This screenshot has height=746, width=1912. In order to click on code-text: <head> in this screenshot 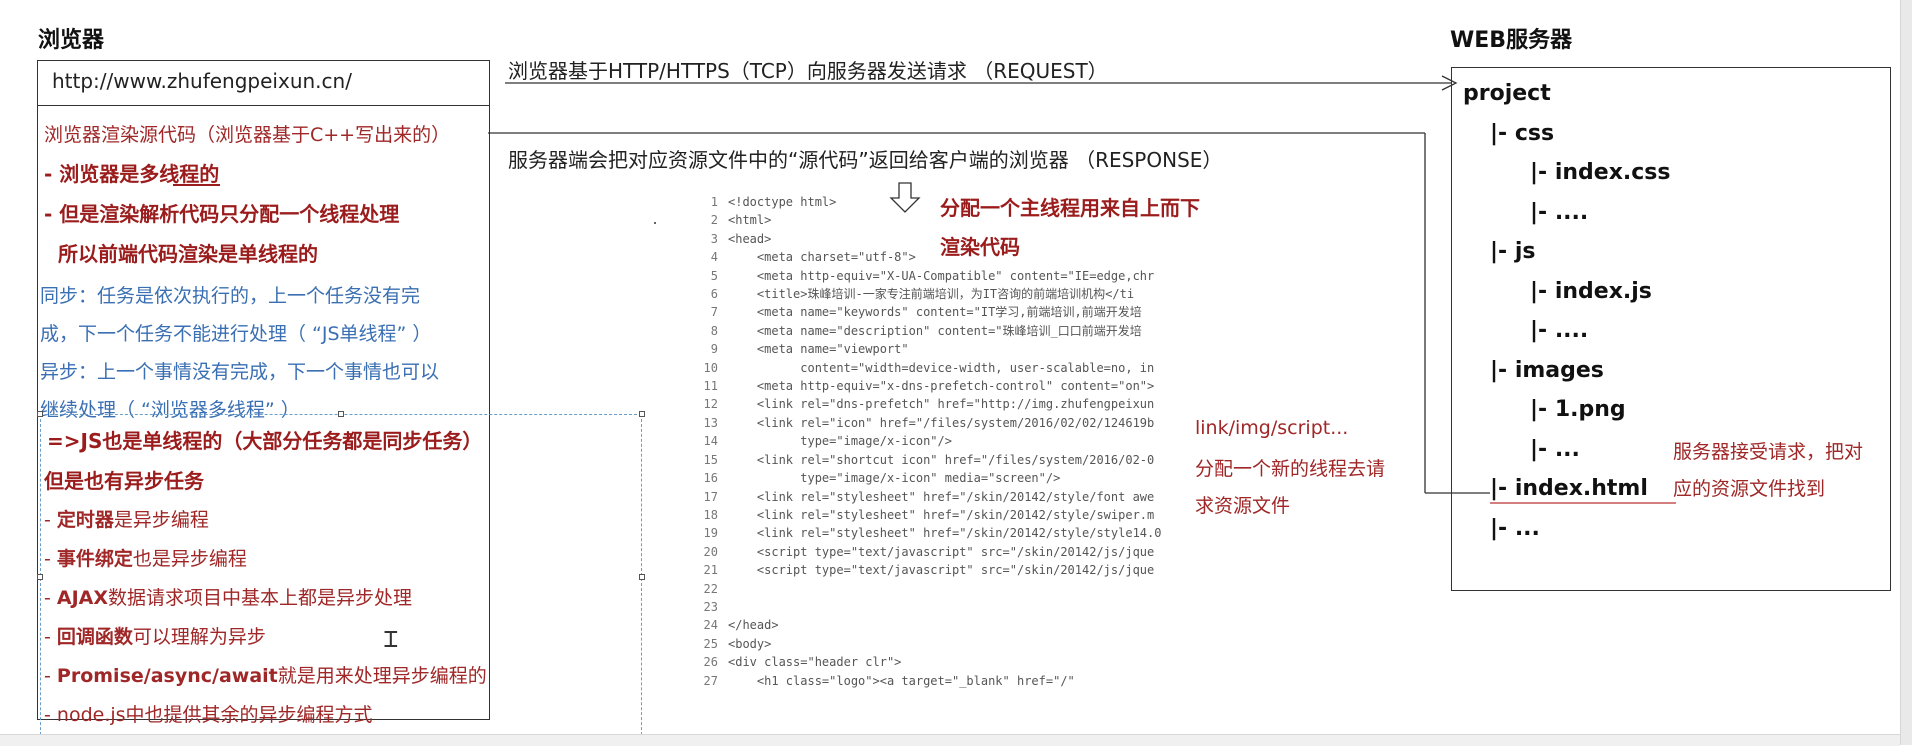, I will do `click(750, 238)`.